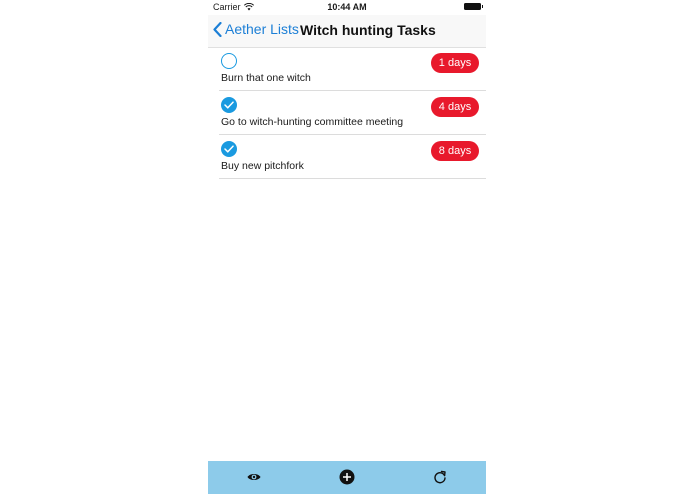 The height and width of the screenshot is (494, 695). What do you see at coordinates (262, 166) in the screenshot?
I see `task-title: Buy new pitchfork` at bounding box center [262, 166].